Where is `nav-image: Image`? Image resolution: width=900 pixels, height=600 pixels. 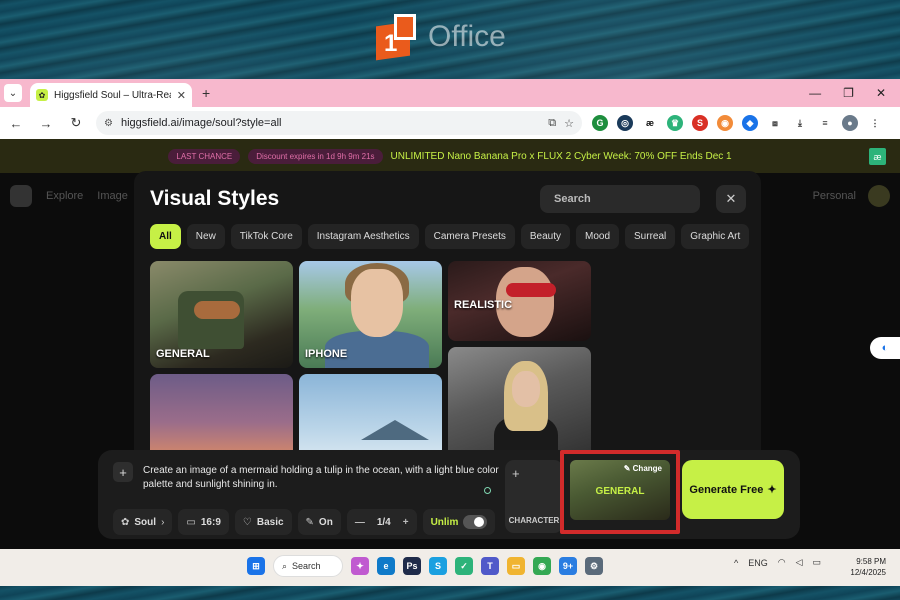
nav-image: Image is located at coordinates (112, 196).